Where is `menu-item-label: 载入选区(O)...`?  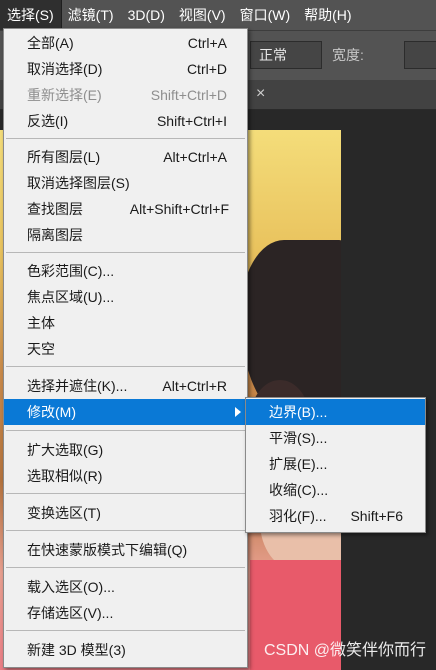 menu-item-label: 载入选区(O)... is located at coordinates (71, 587).